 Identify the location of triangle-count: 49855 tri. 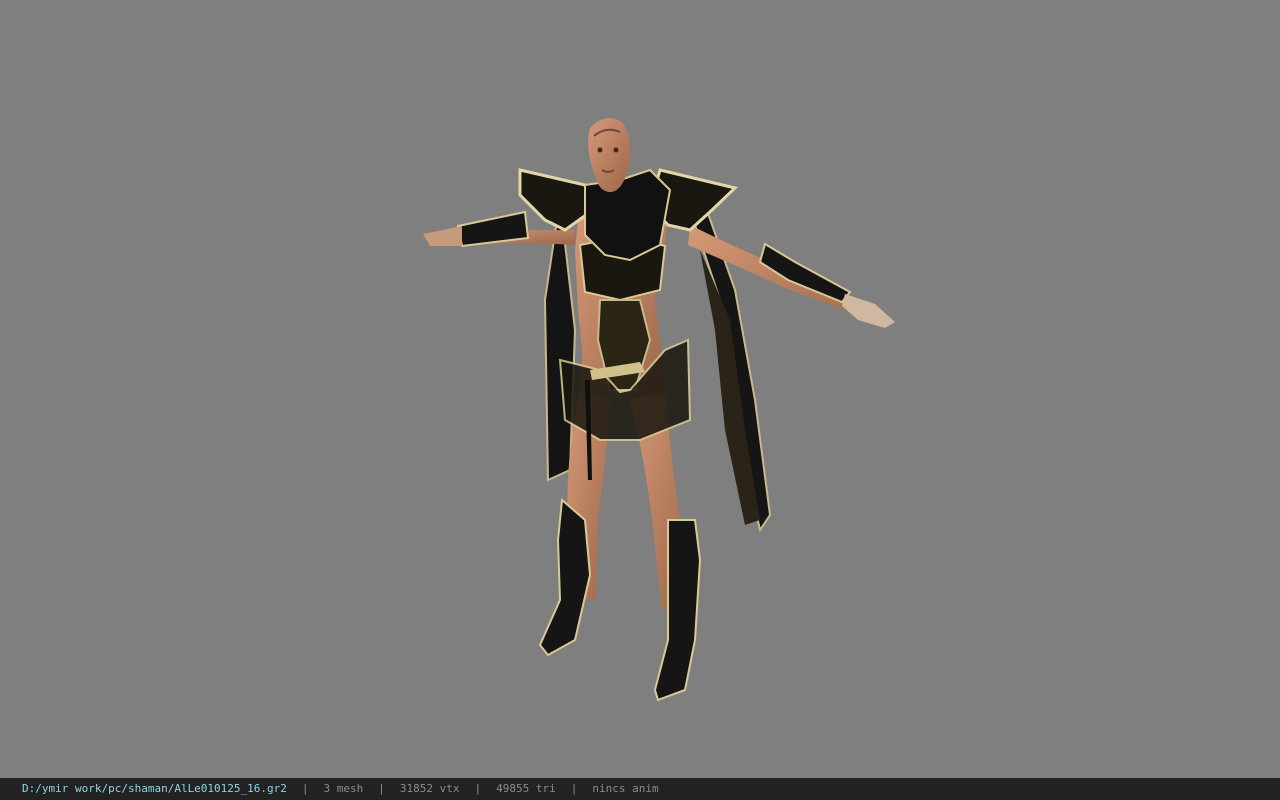
(526, 788).